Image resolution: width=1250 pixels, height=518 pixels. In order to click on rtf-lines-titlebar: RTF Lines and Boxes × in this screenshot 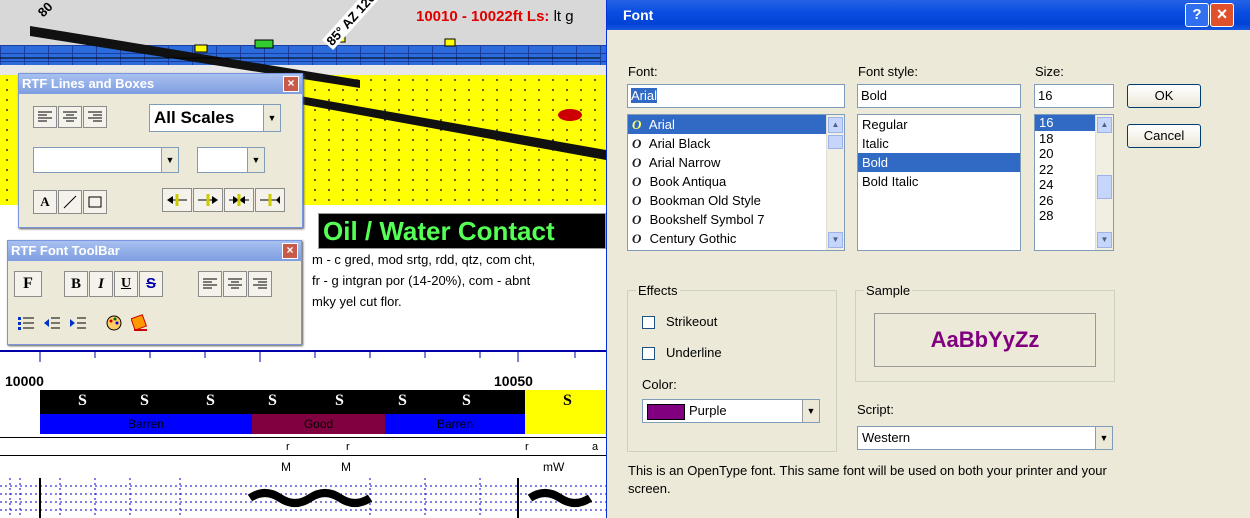, I will do `click(160, 84)`.